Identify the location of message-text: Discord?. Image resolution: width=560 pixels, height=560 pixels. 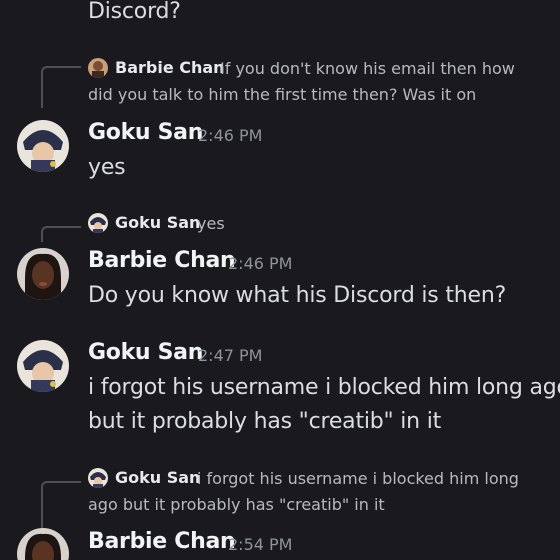
(134, 12).